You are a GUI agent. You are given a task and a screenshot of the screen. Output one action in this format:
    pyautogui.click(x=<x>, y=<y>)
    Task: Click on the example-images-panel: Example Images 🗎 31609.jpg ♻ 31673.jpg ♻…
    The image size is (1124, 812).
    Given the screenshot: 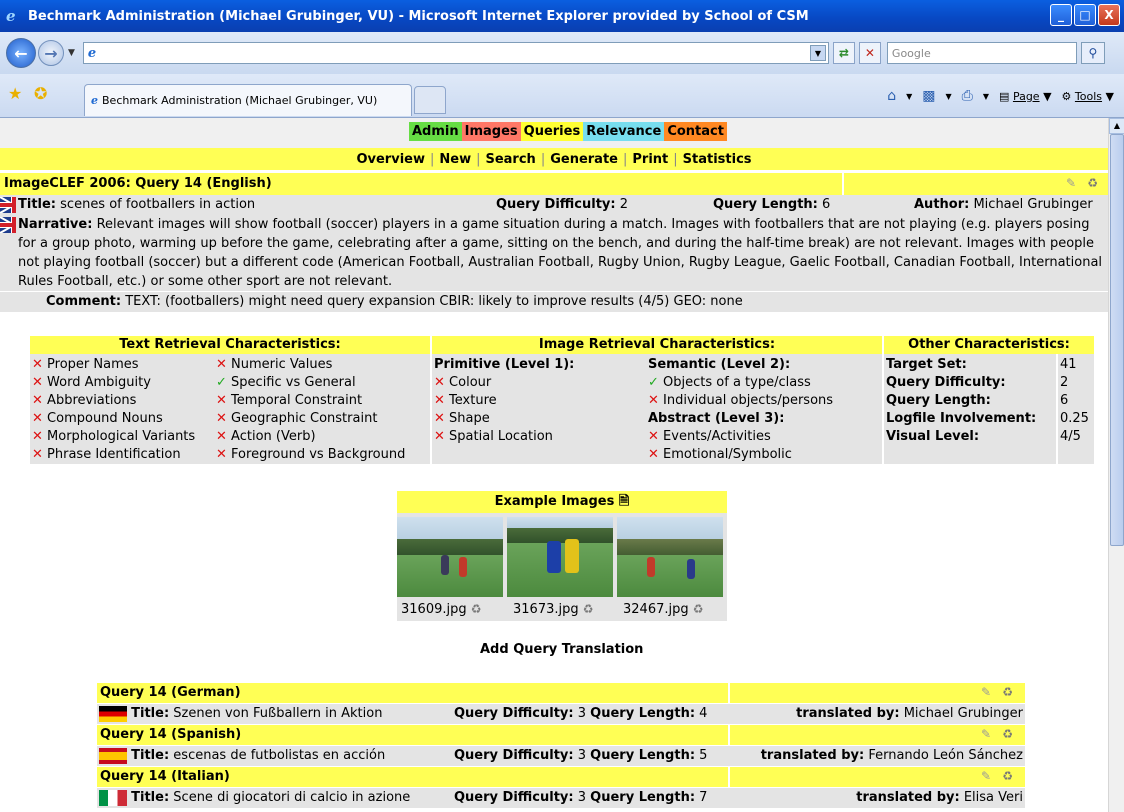 What is the action you would take?
    pyautogui.click(x=562, y=556)
    